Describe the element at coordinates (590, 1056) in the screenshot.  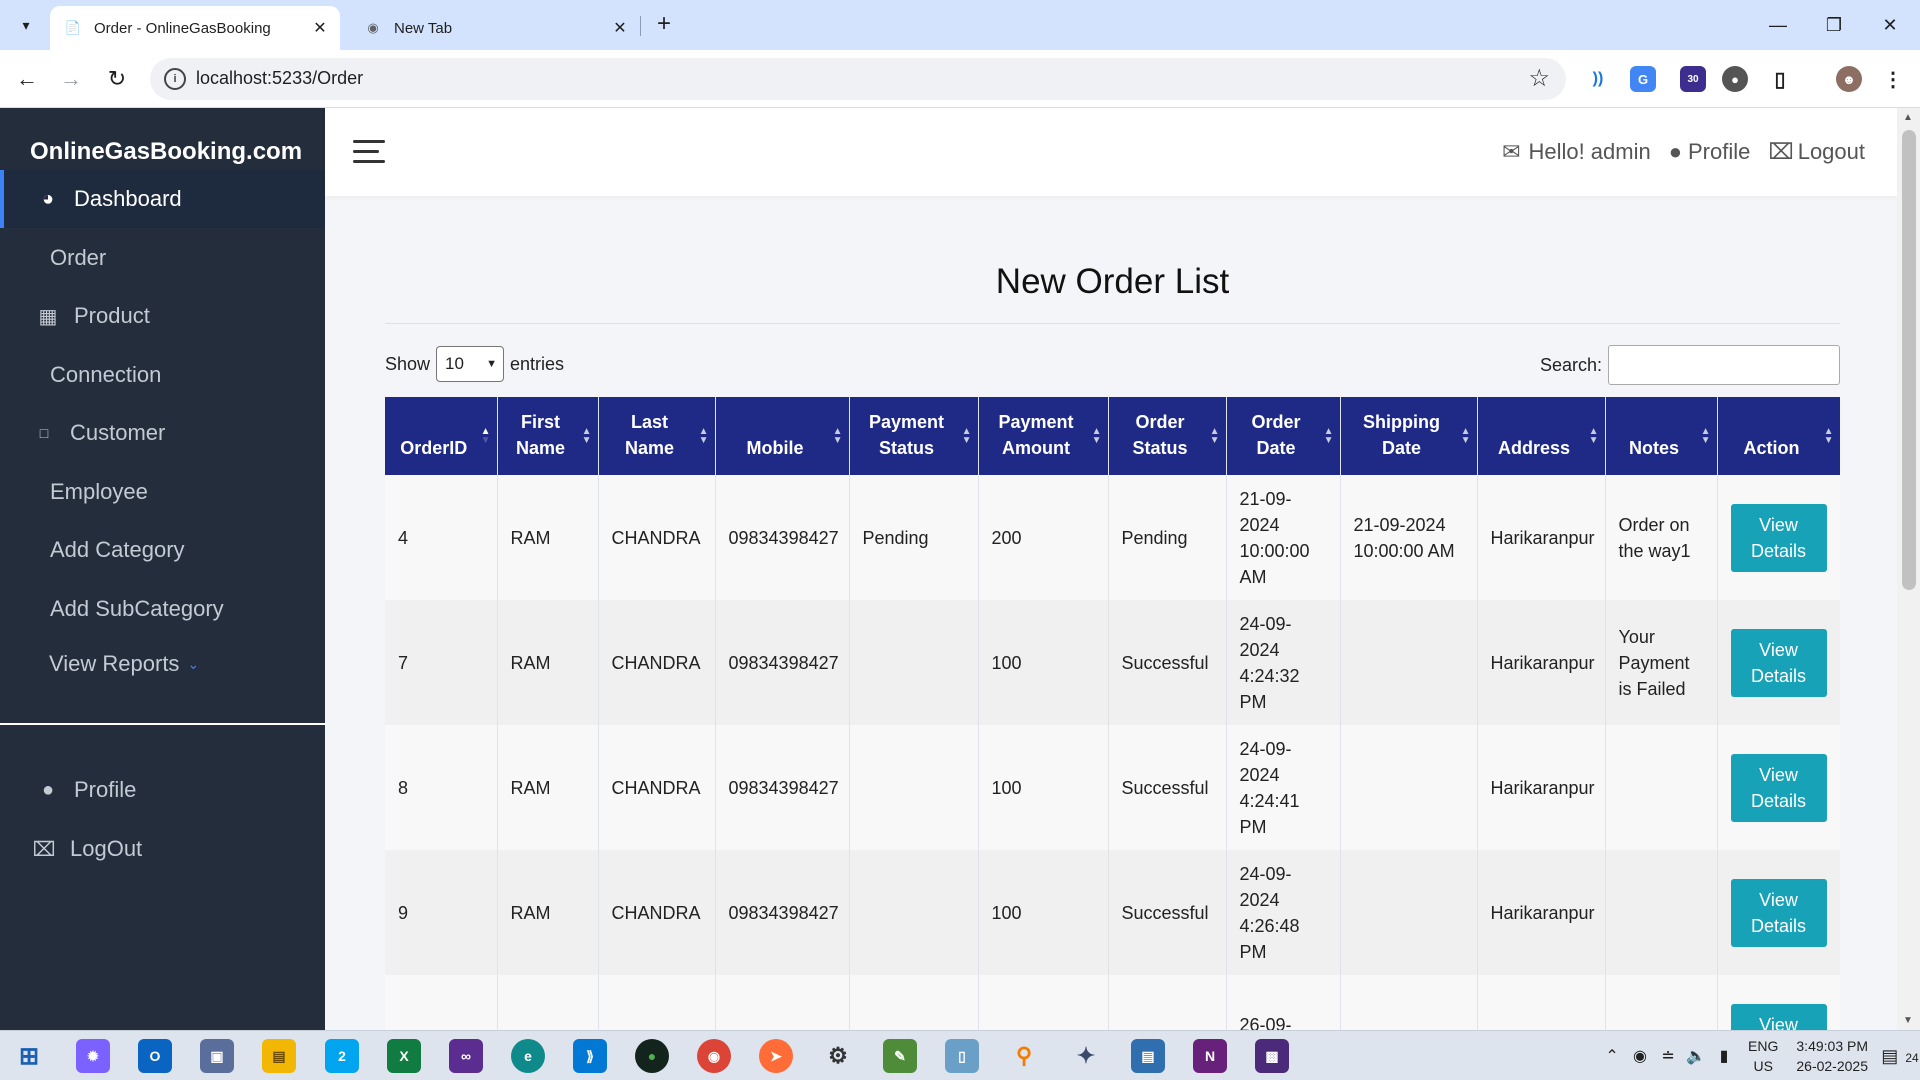
I see `vscode-icon: ⟫` at that location.